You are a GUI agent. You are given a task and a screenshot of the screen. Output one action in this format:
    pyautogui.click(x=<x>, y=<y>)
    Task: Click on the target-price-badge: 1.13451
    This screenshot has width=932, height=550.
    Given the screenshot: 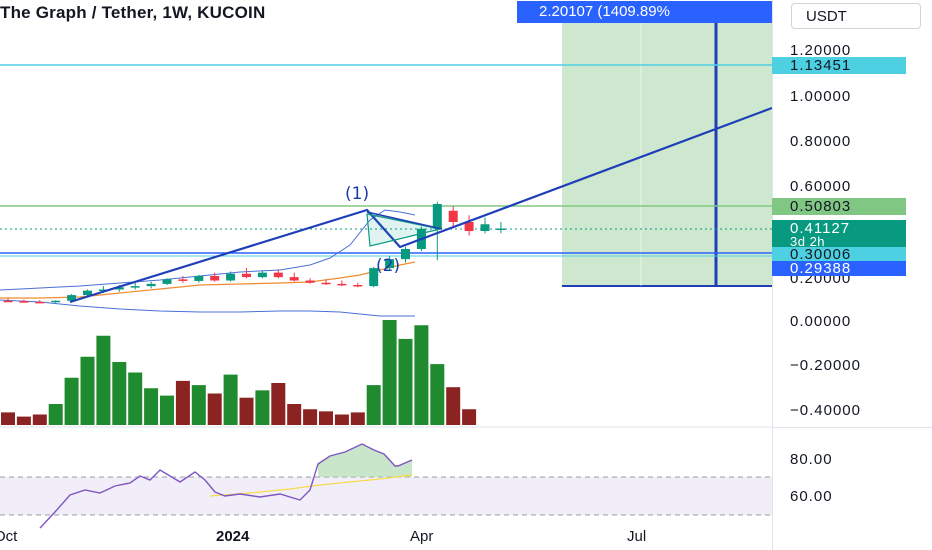 What is the action you would take?
    pyautogui.click(x=839, y=65)
    